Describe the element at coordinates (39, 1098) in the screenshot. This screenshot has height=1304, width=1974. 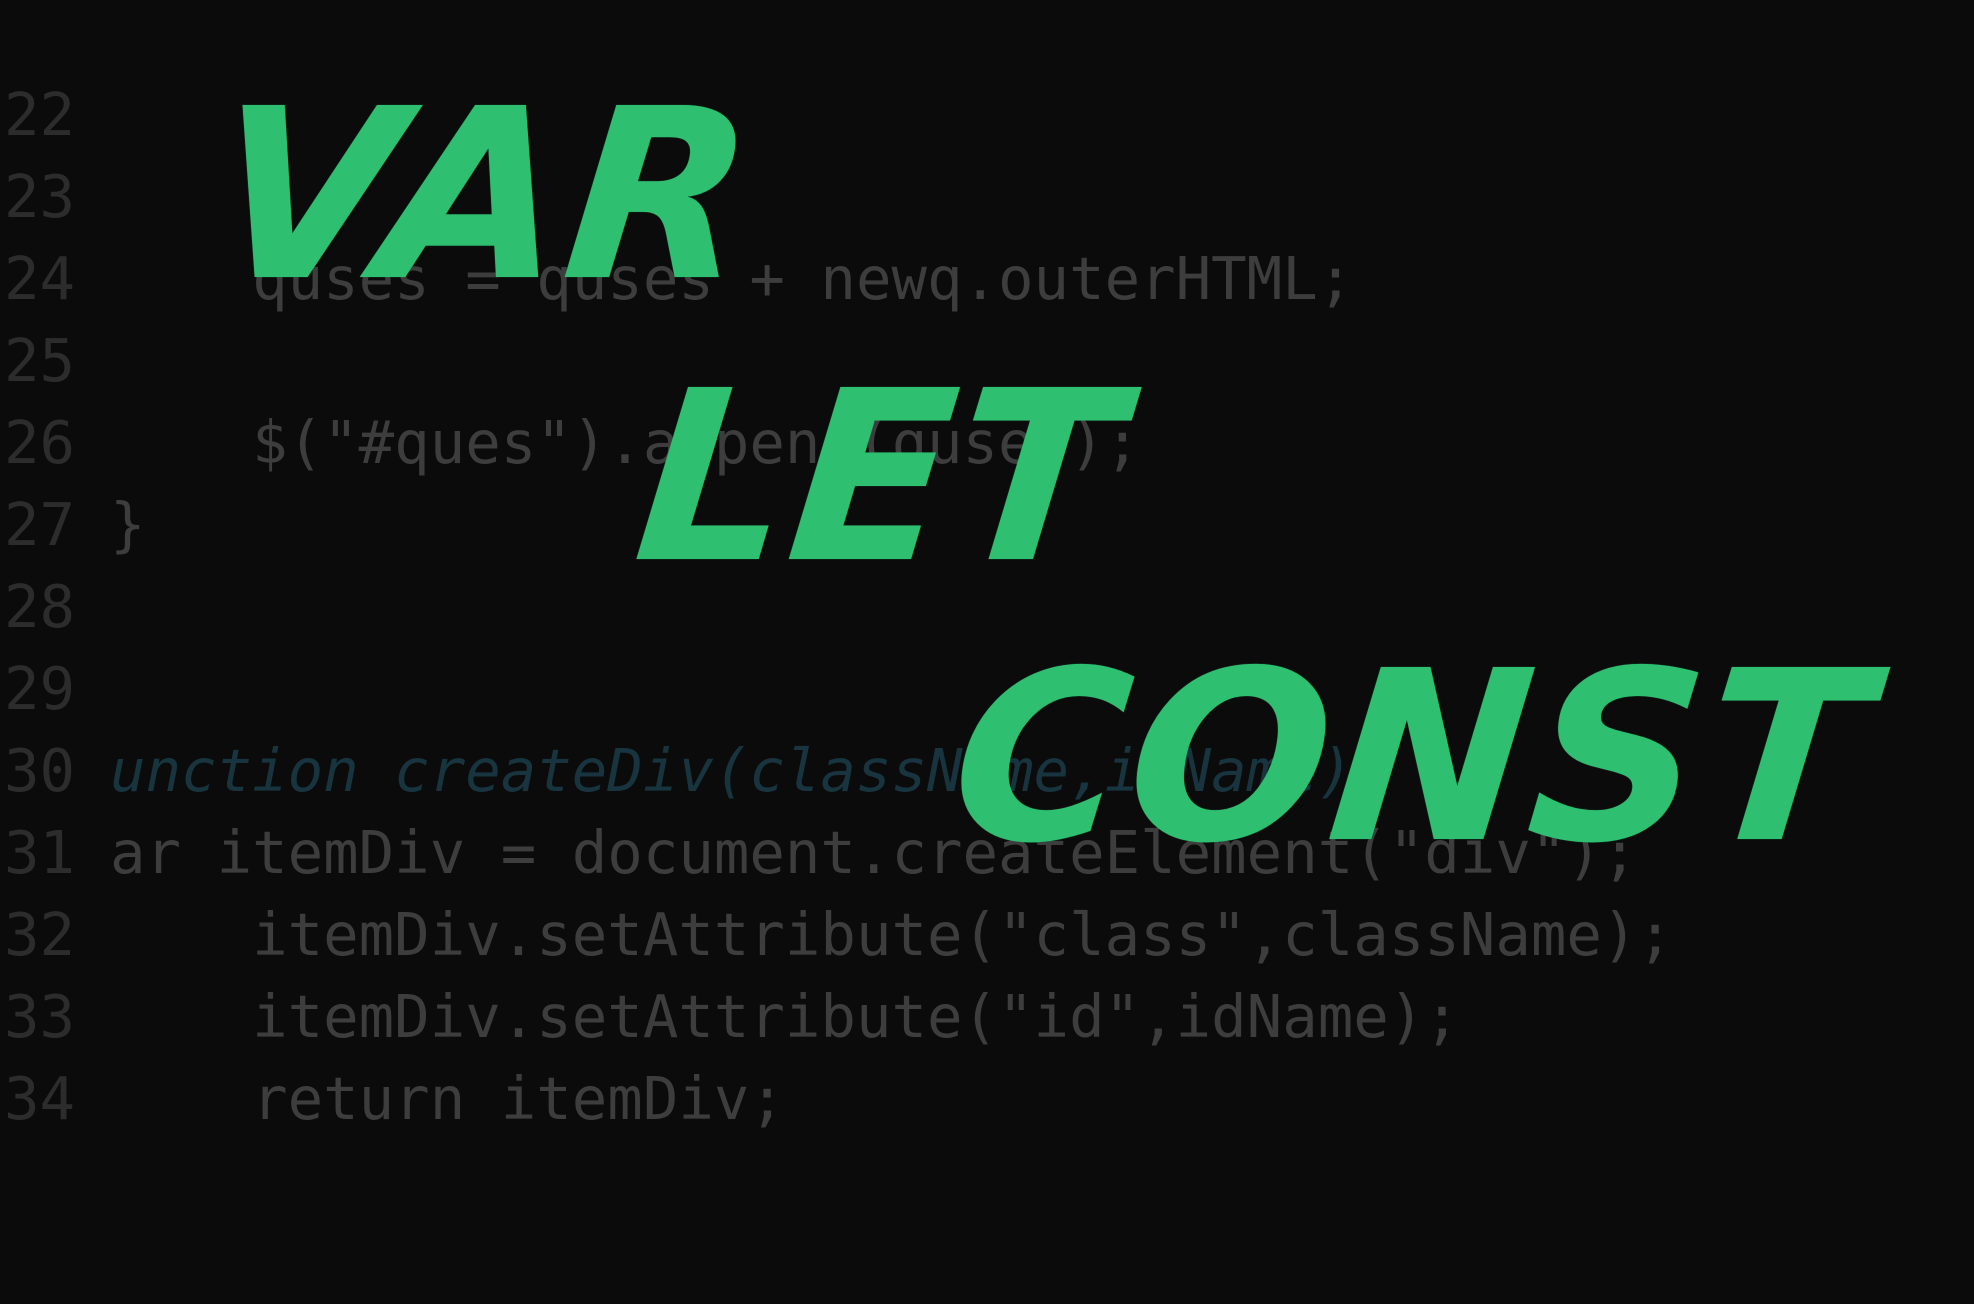
I see `line-number: 34` at that location.